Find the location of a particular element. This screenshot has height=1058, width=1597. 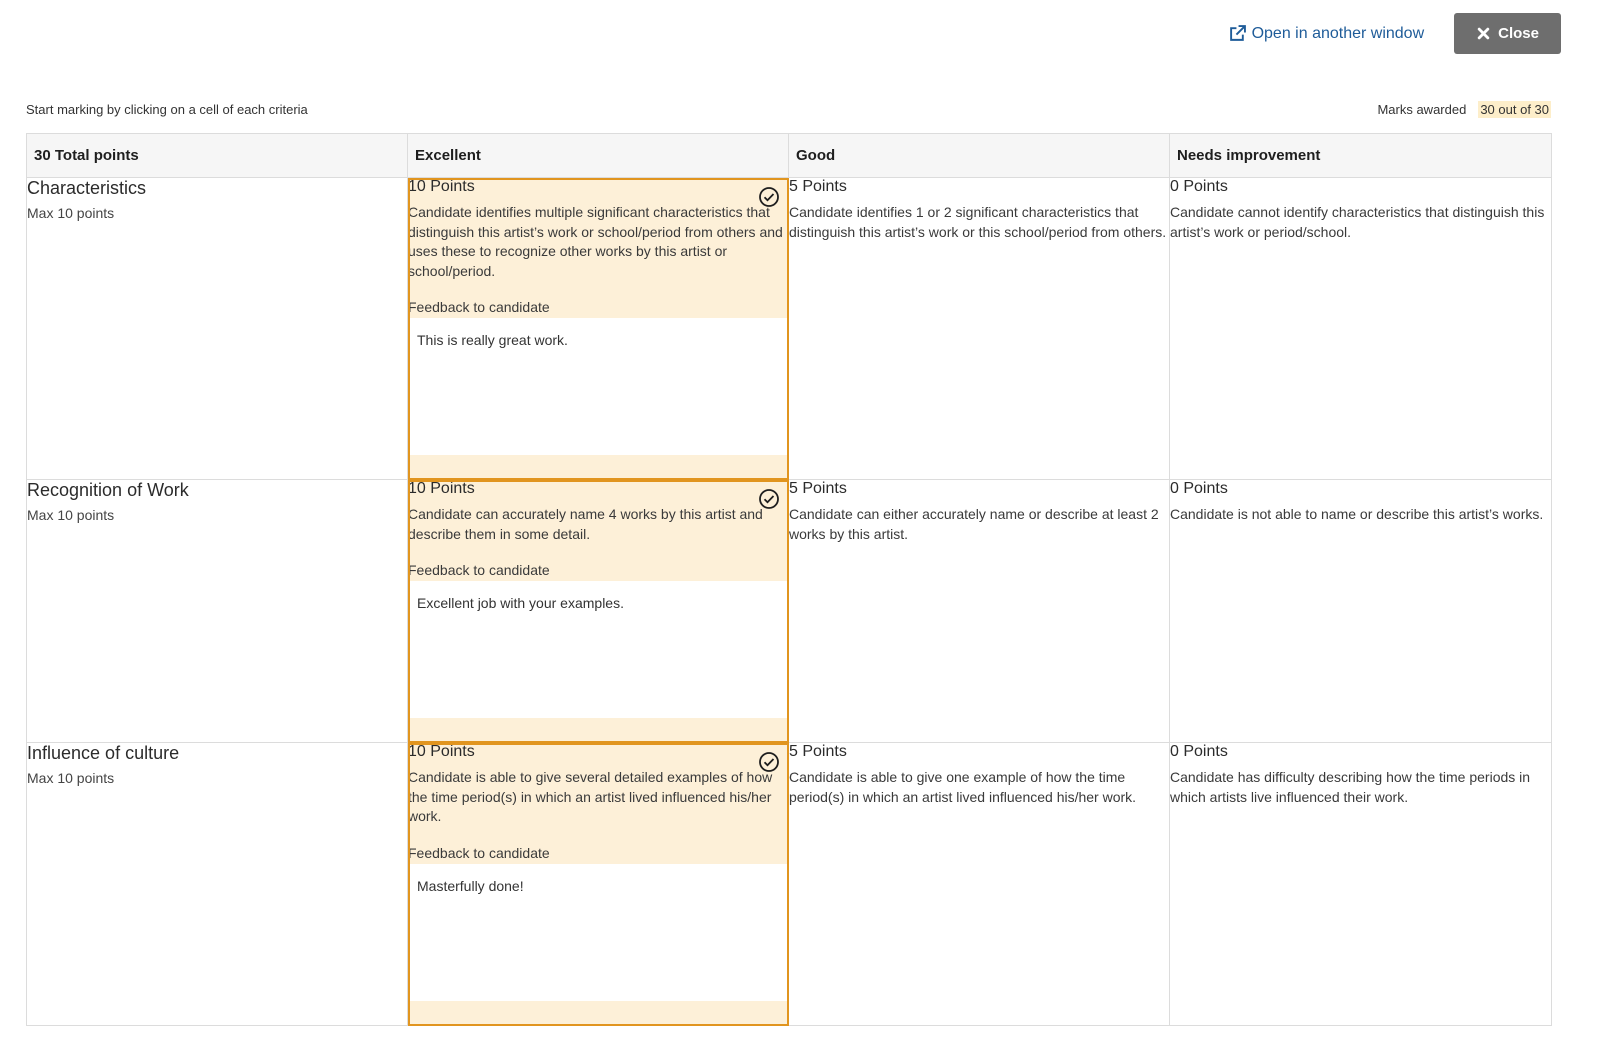

open-in-another-window-label: Open in another window is located at coordinates (1338, 33).